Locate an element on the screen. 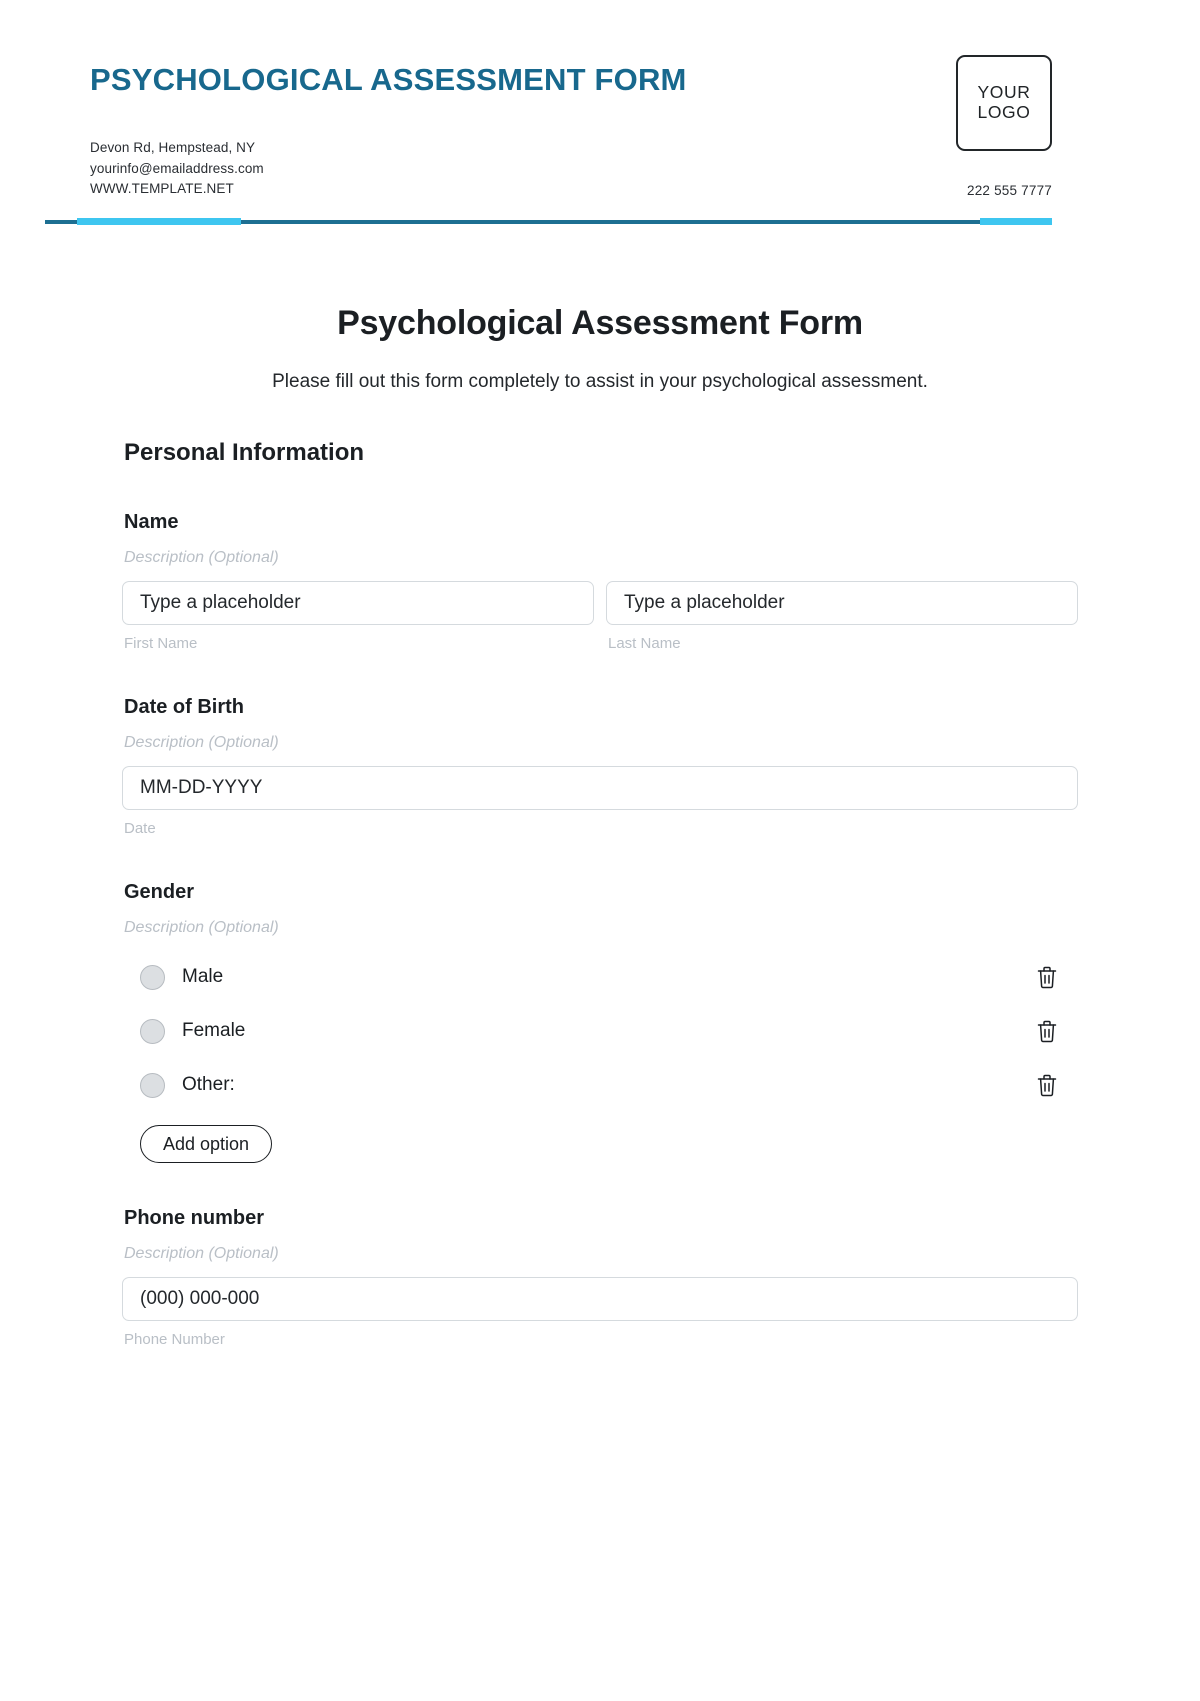 Image resolution: width=1200 pixels, height=1701 pixels. divider-accent-left is located at coordinates (159, 222).